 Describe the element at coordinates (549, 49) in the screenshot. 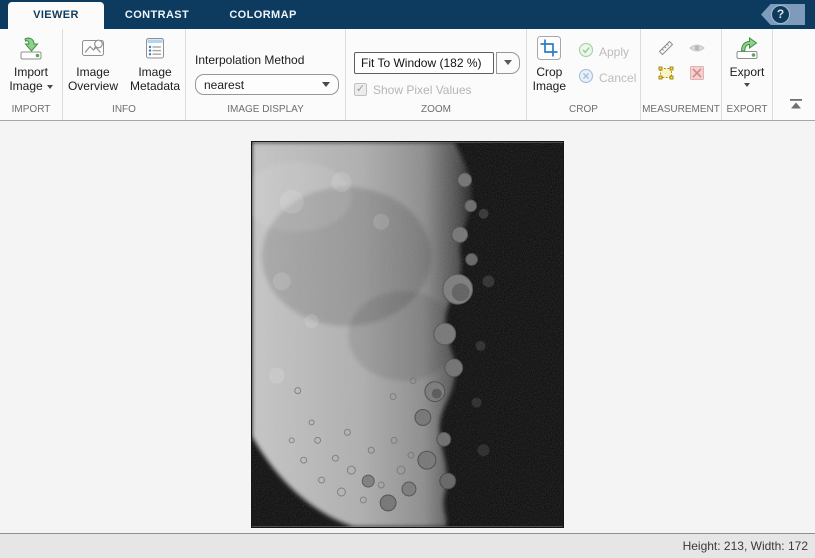

I see `crop-icon` at that location.